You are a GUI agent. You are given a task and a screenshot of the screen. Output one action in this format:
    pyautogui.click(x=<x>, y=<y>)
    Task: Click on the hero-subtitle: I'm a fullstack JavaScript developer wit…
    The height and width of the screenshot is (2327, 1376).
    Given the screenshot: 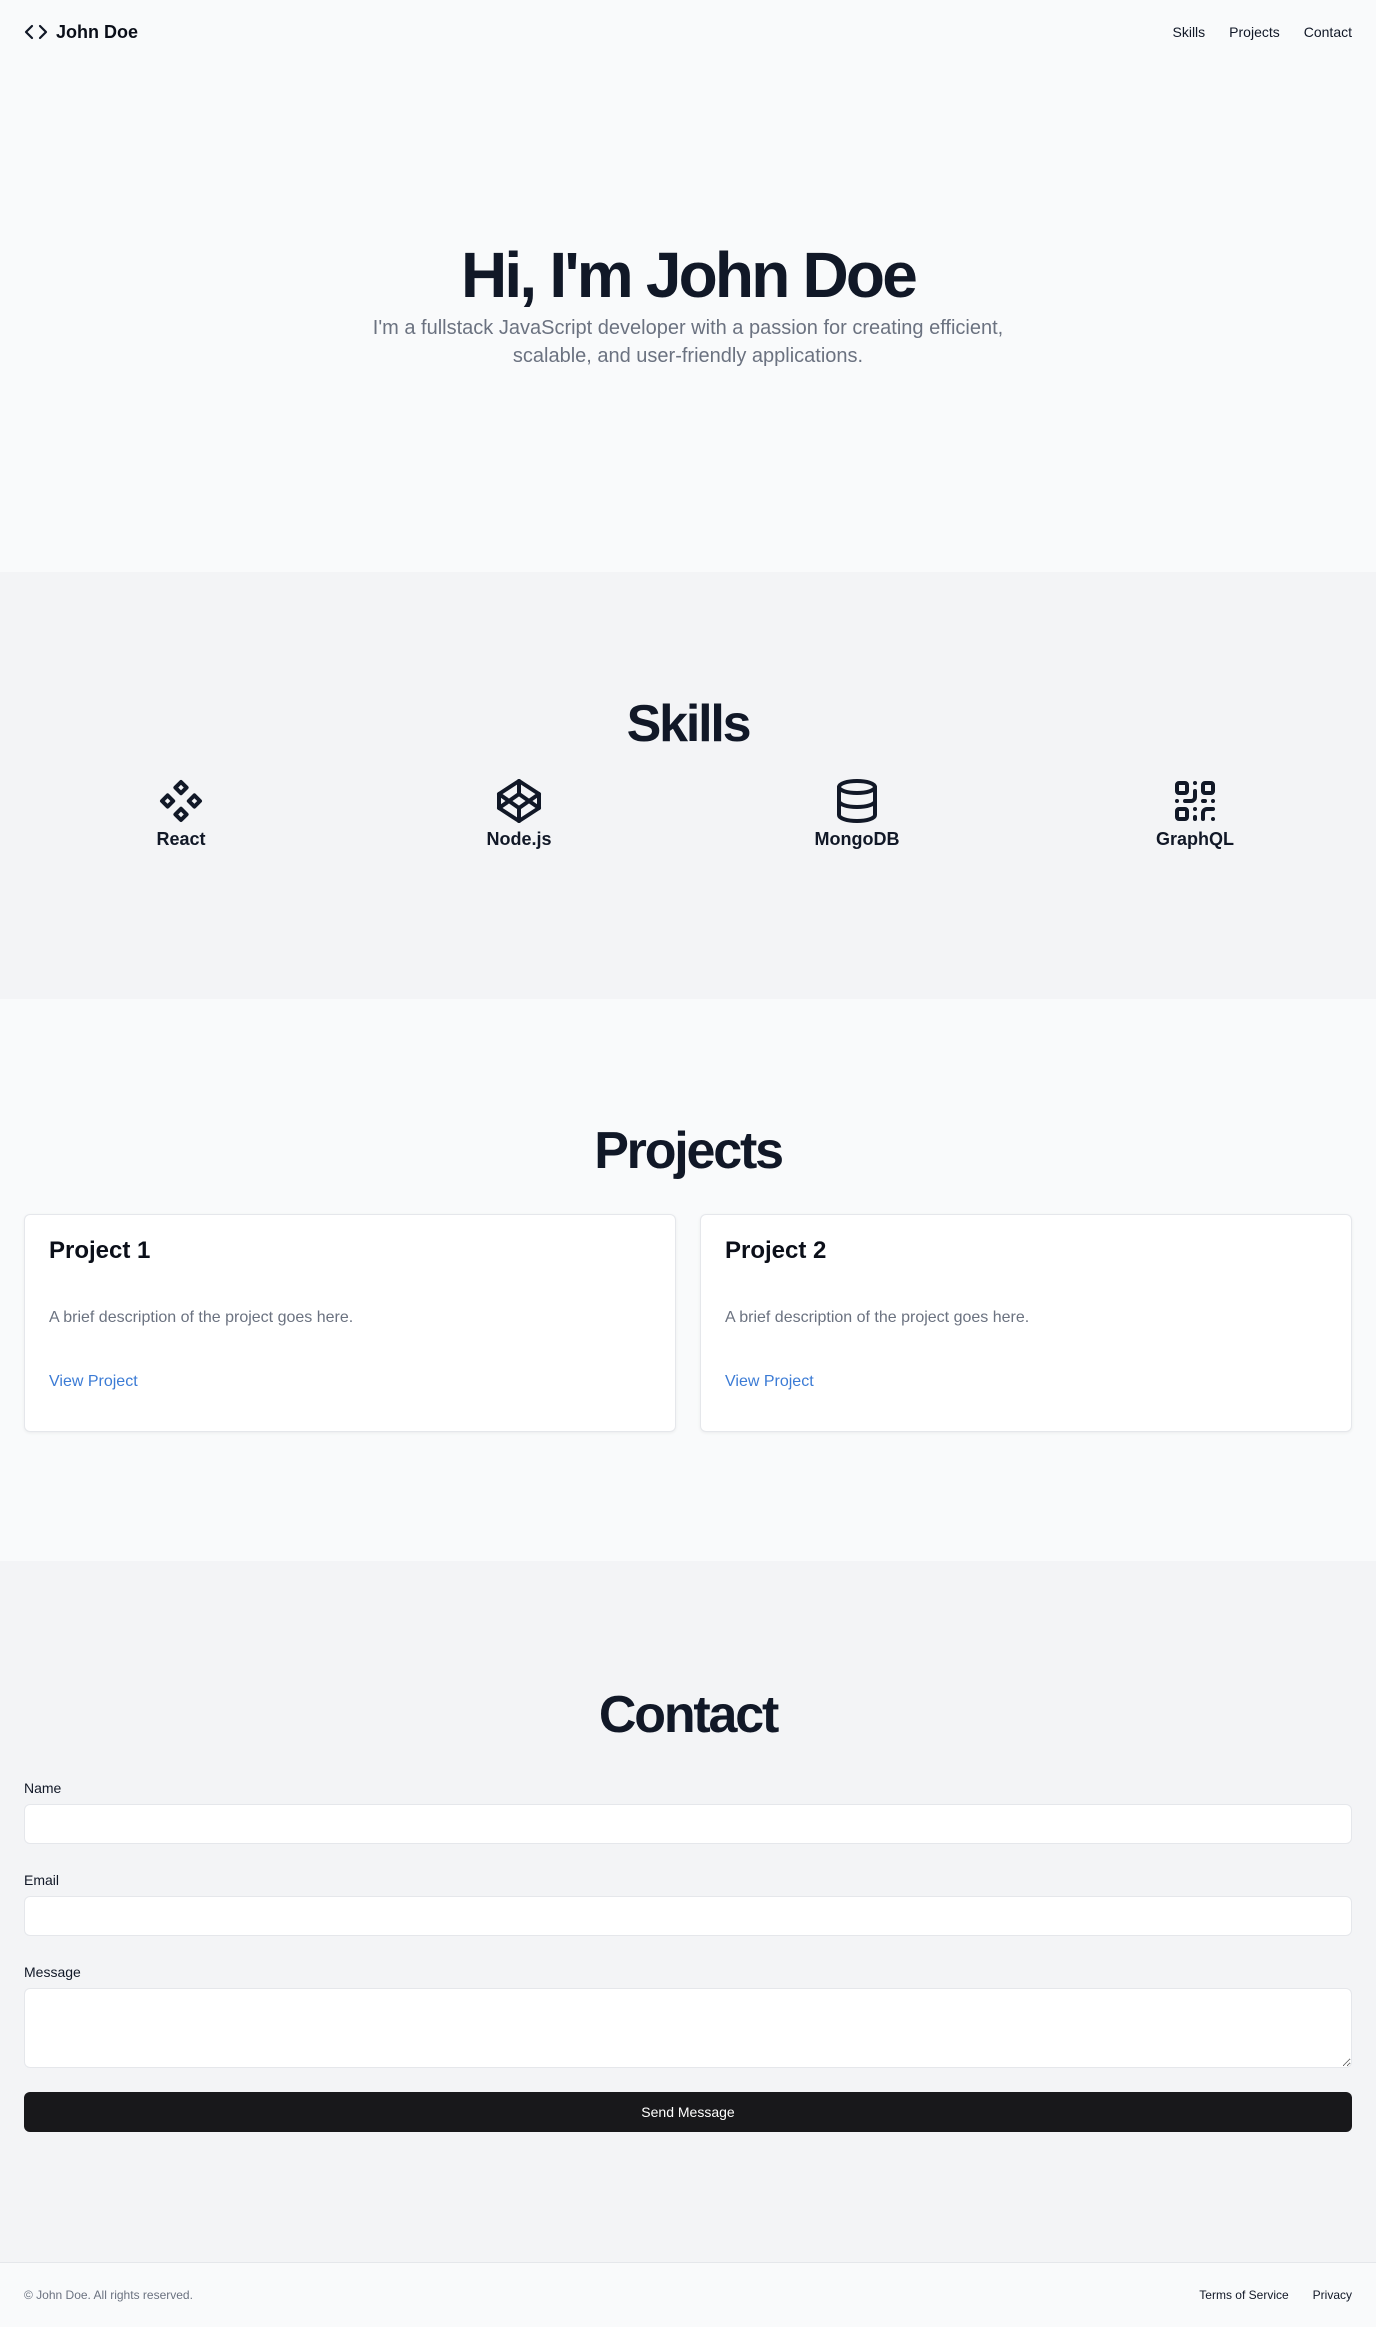 What is the action you would take?
    pyautogui.click(x=688, y=342)
    